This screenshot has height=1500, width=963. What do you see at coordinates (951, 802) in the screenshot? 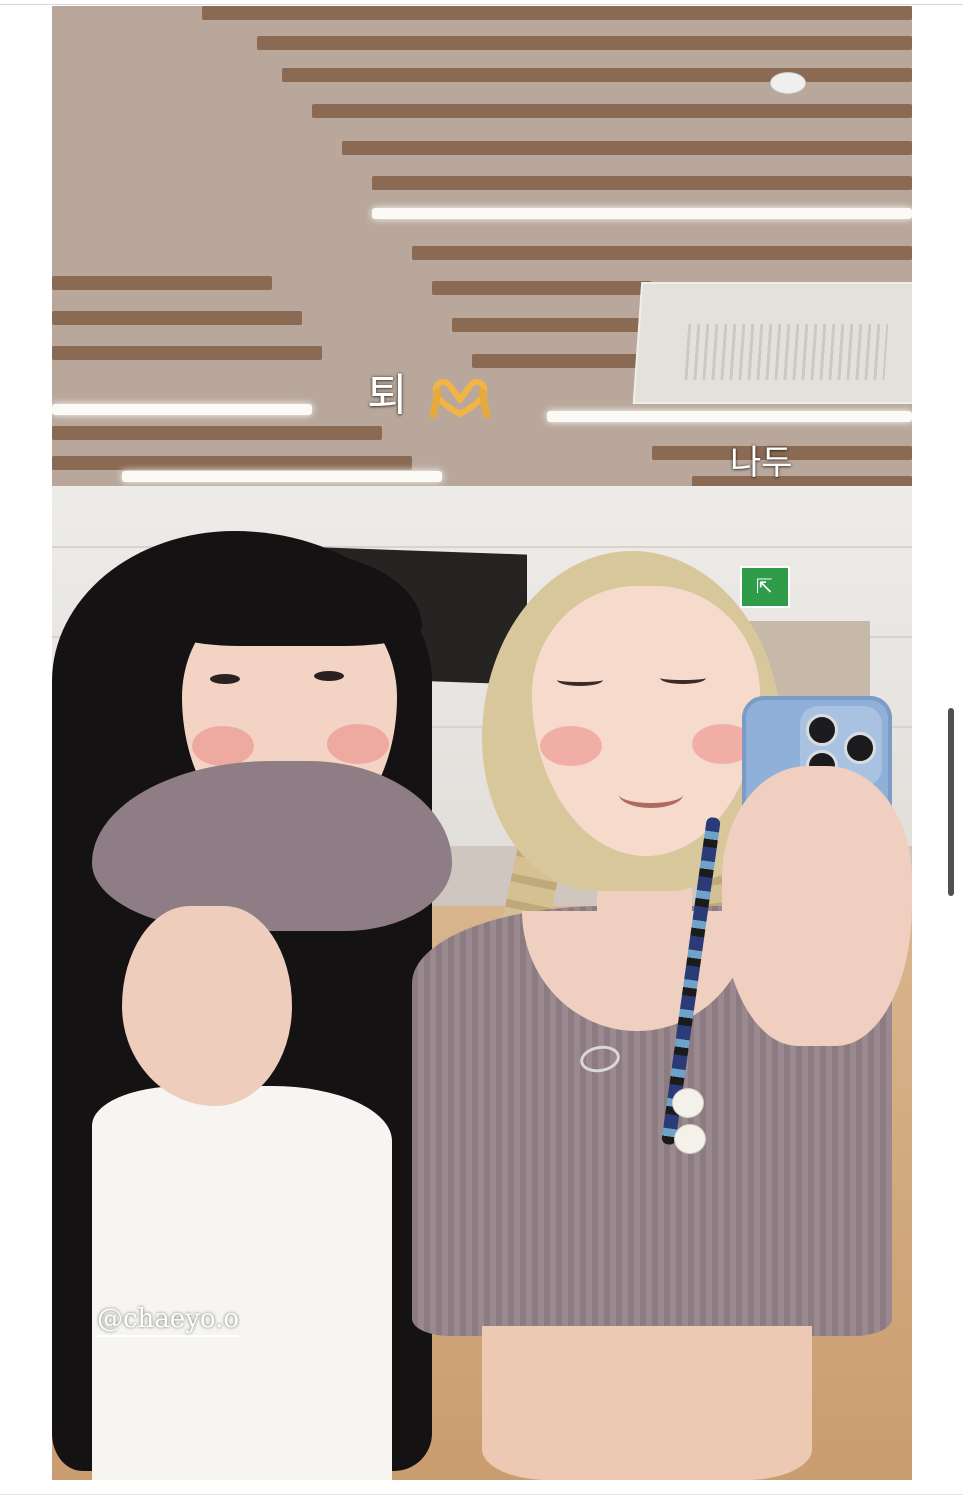
I see `scrollbar-thumb` at bounding box center [951, 802].